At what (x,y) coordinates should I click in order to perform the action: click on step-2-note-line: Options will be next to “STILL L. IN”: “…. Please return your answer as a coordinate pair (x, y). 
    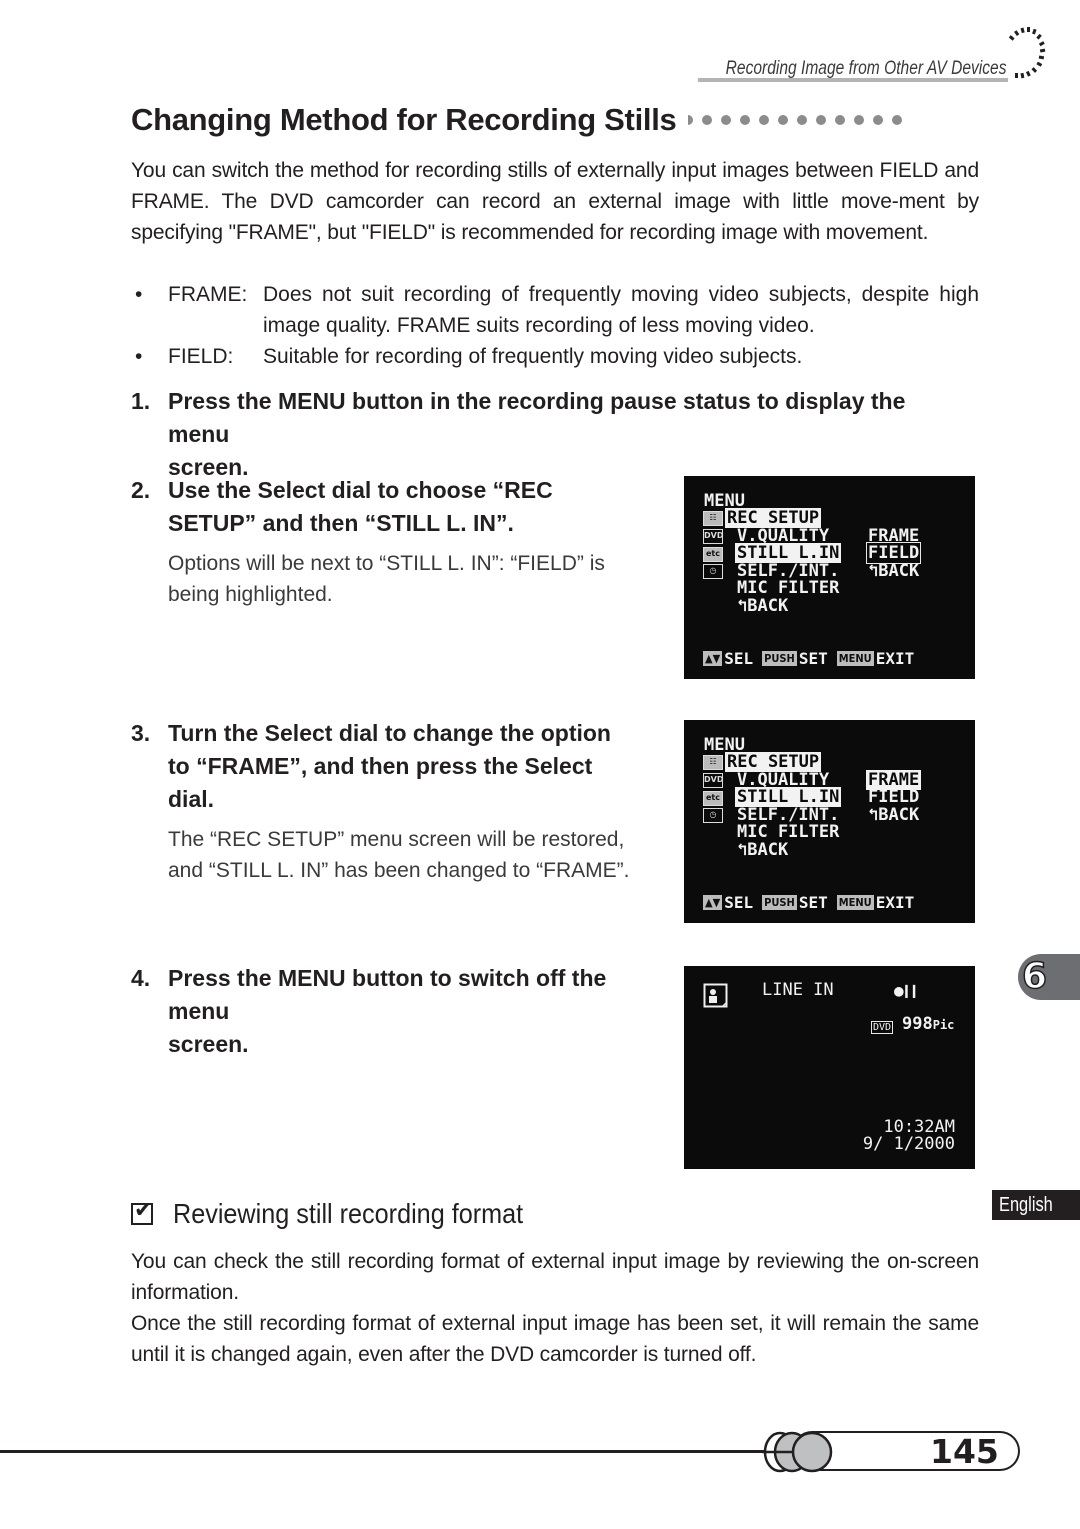
    Looking at the image, I should click on (386, 563).